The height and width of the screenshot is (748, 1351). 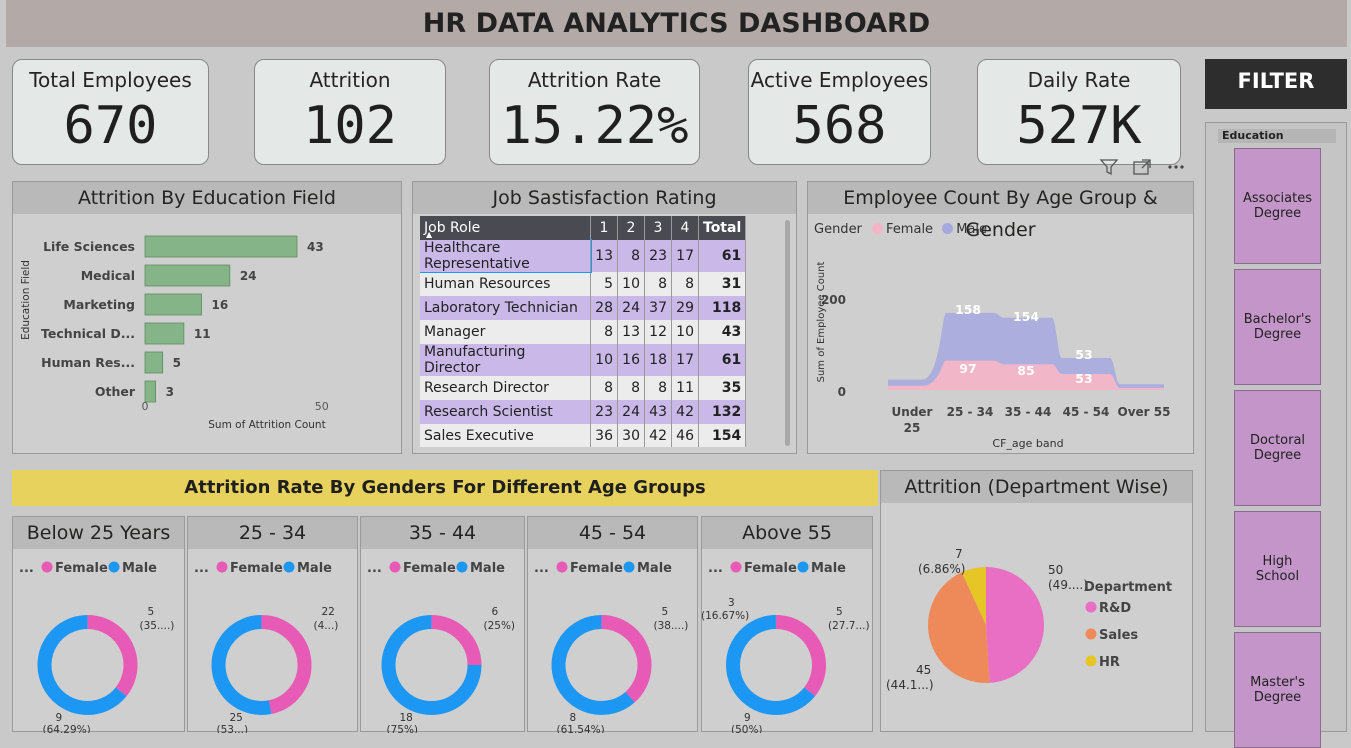 I want to click on legend-item: HR, so click(x=1109, y=662).